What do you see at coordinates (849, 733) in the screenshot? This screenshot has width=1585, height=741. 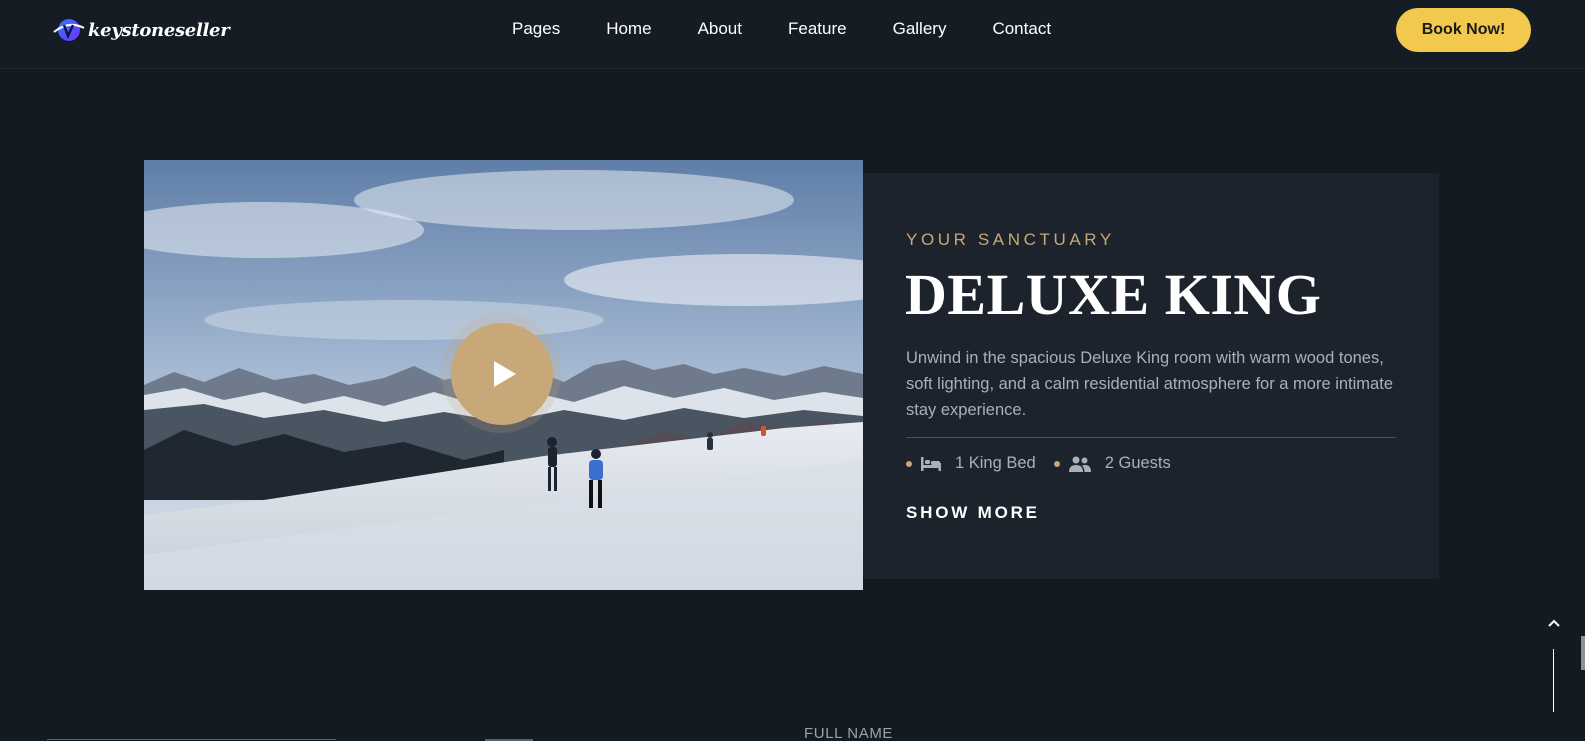 I see `full-name-label: FULL NAME` at bounding box center [849, 733].